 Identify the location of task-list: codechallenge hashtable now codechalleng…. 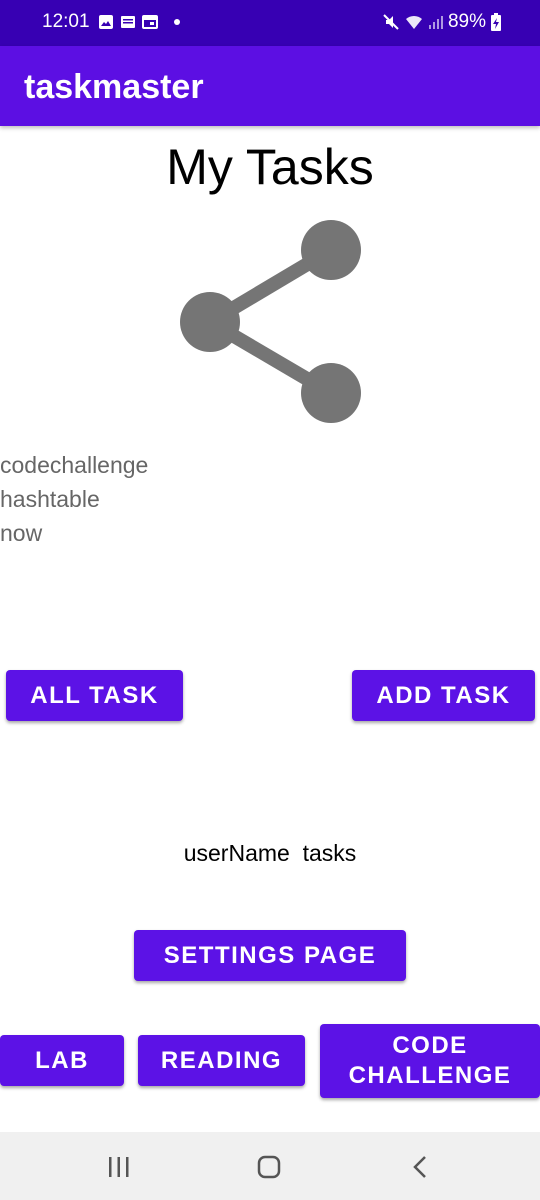
(150, 503).